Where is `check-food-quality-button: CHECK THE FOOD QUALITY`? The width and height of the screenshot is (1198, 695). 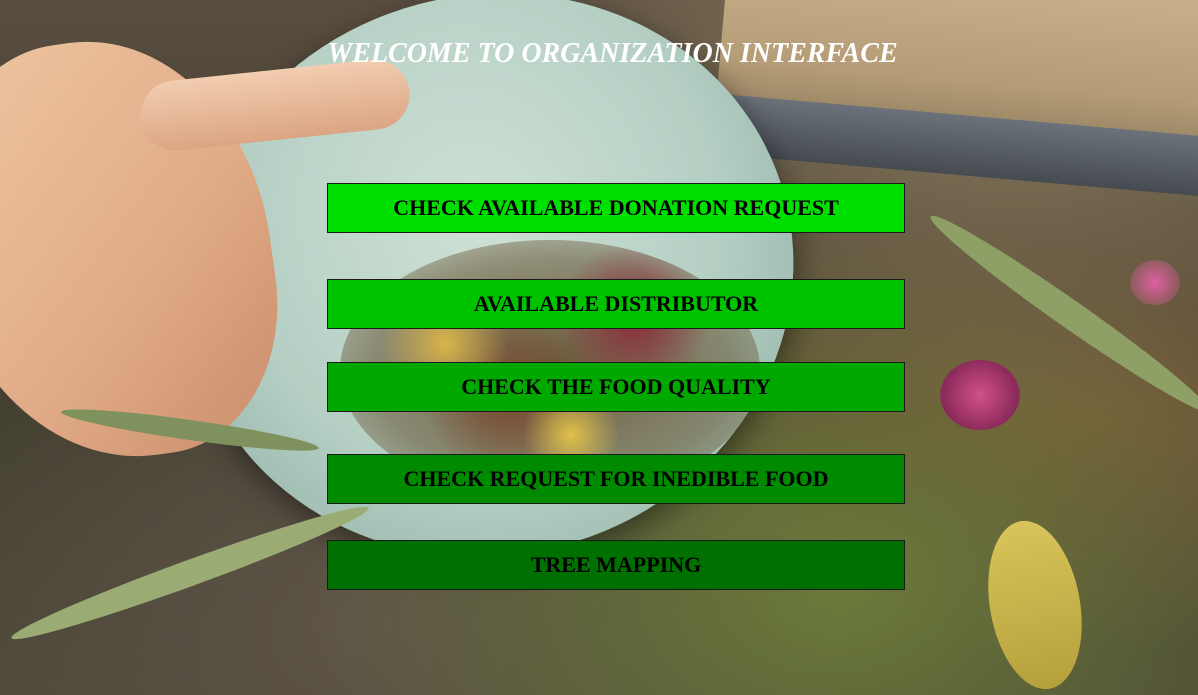
check-food-quality-button: CHECK THE FOOD QUALITY is located at coordinates (616, 387).